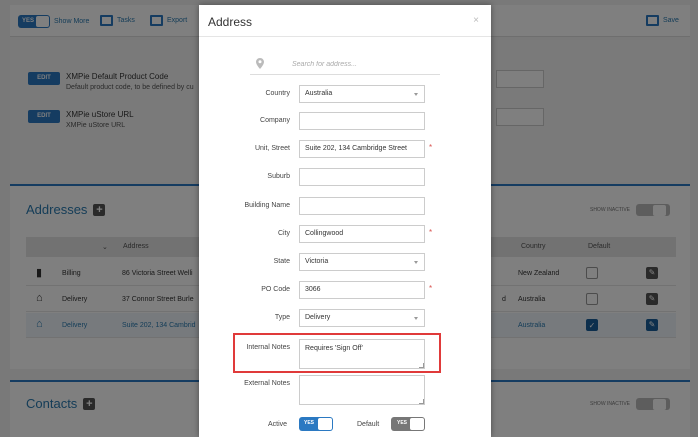 This screenshot has height=437, width=698. Describe the element at coordinates (362, 206) in the screenshot. I see `building-name-input` at that location.